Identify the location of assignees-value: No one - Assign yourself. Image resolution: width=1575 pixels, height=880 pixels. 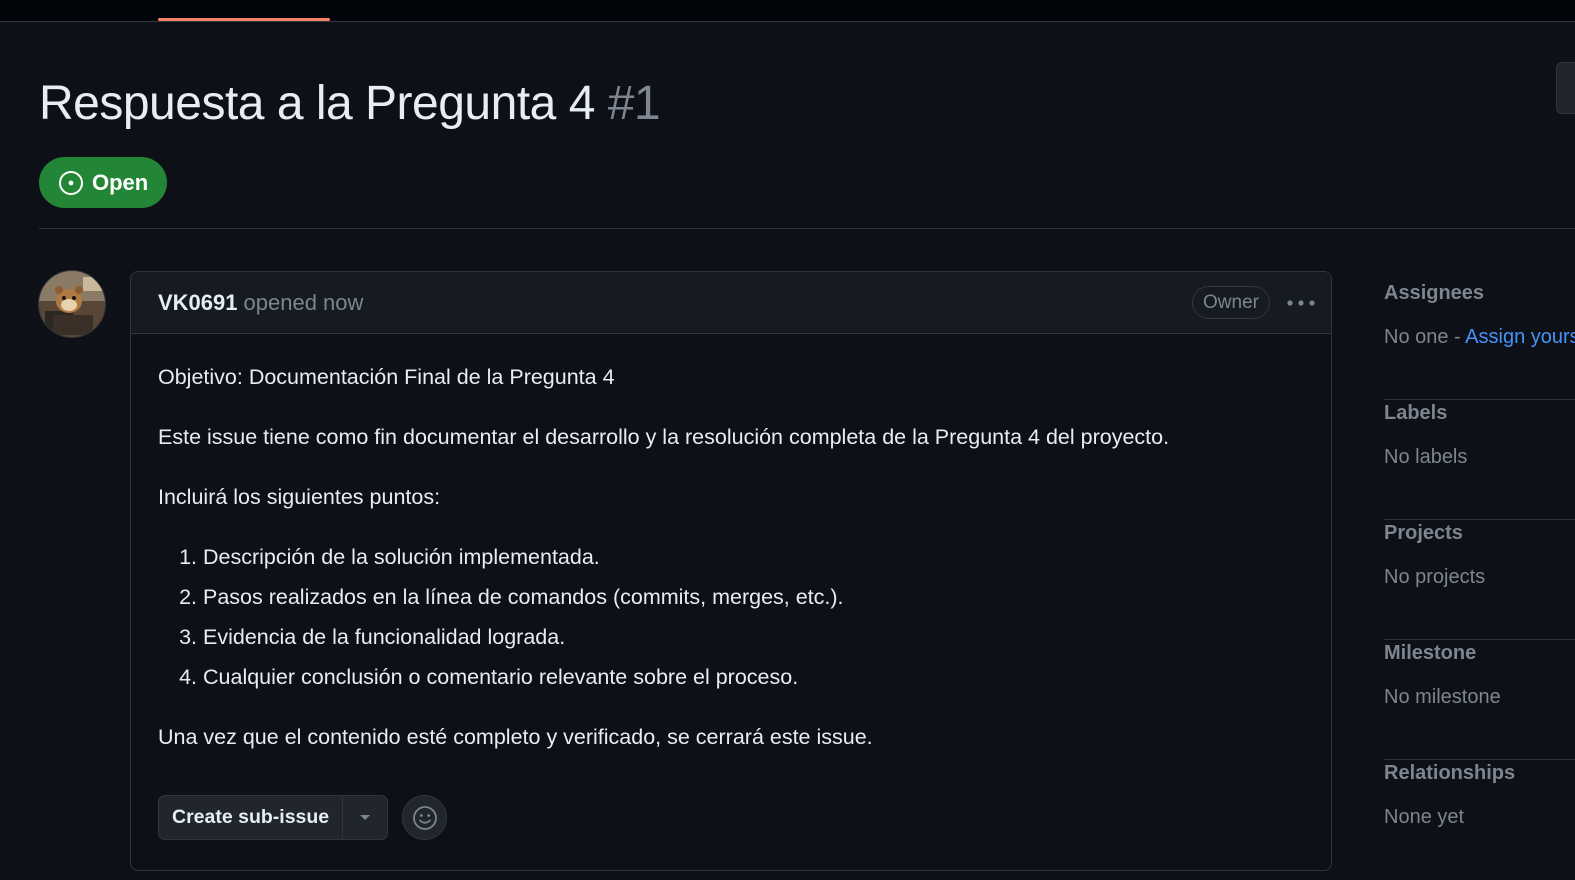
(1479, 337).